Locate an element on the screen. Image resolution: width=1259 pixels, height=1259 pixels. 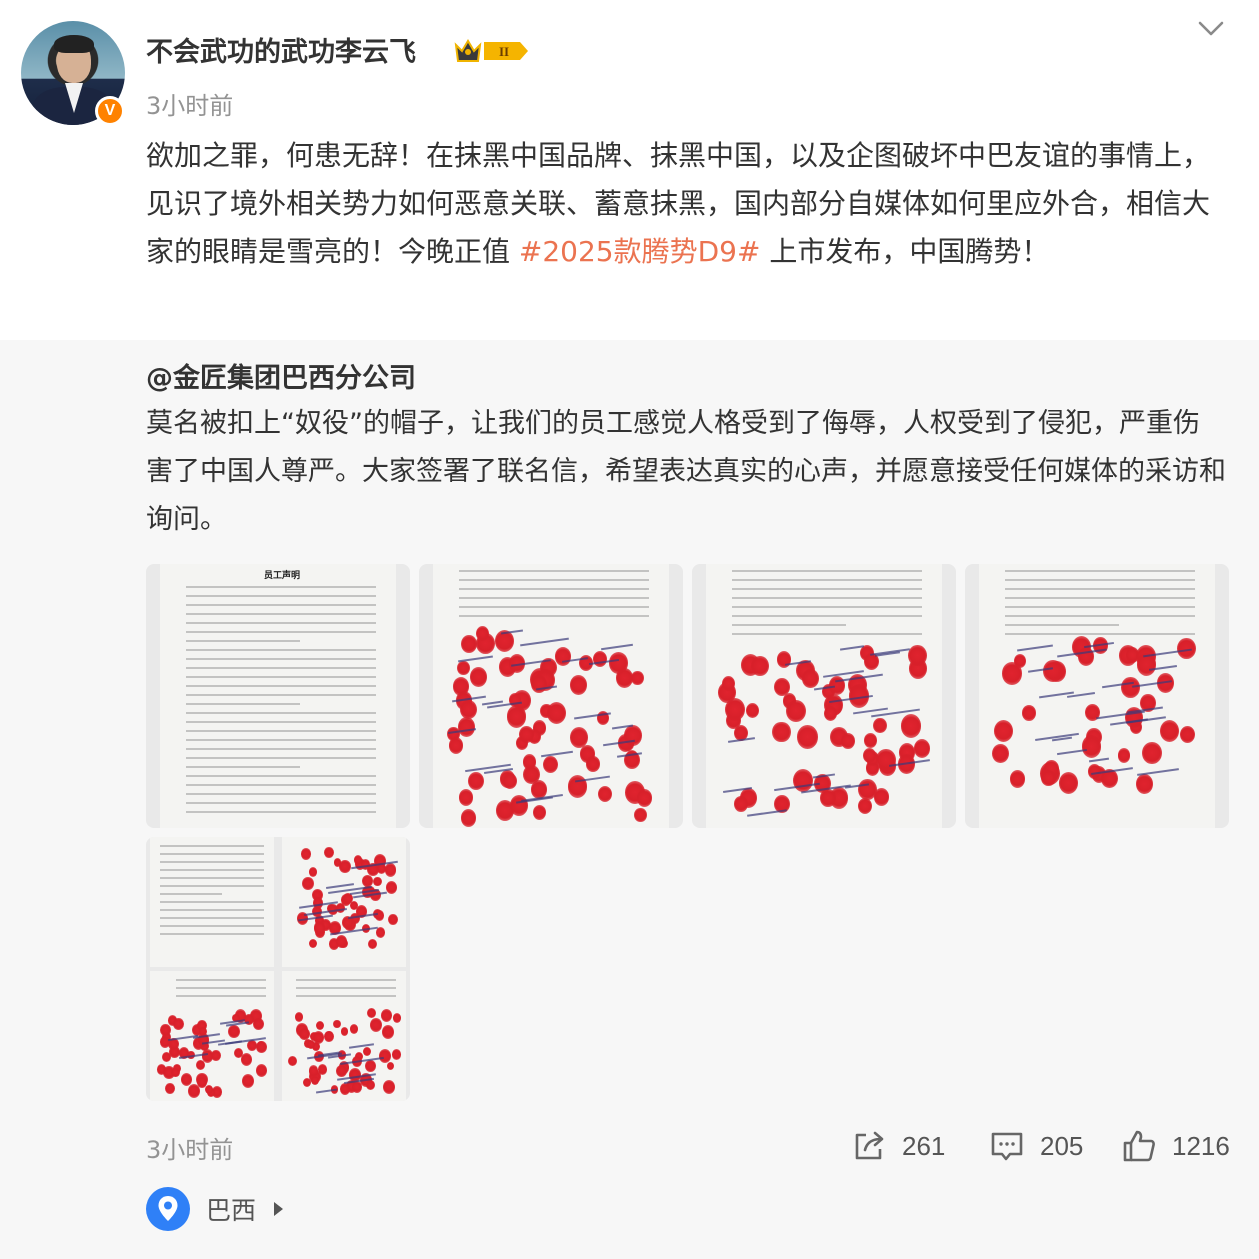
repost-icon is located at coordinates (869, 1145).